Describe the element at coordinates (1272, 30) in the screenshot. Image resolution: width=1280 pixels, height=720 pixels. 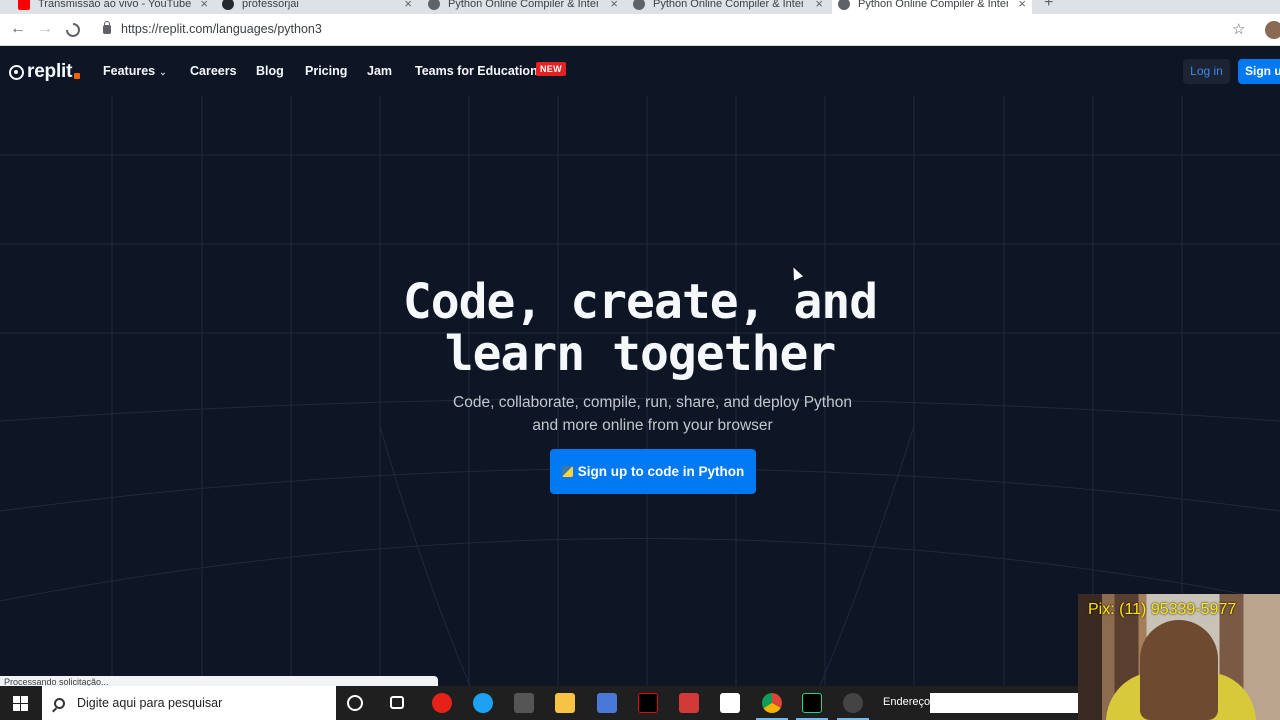
I see `profile-avatar` at that location.